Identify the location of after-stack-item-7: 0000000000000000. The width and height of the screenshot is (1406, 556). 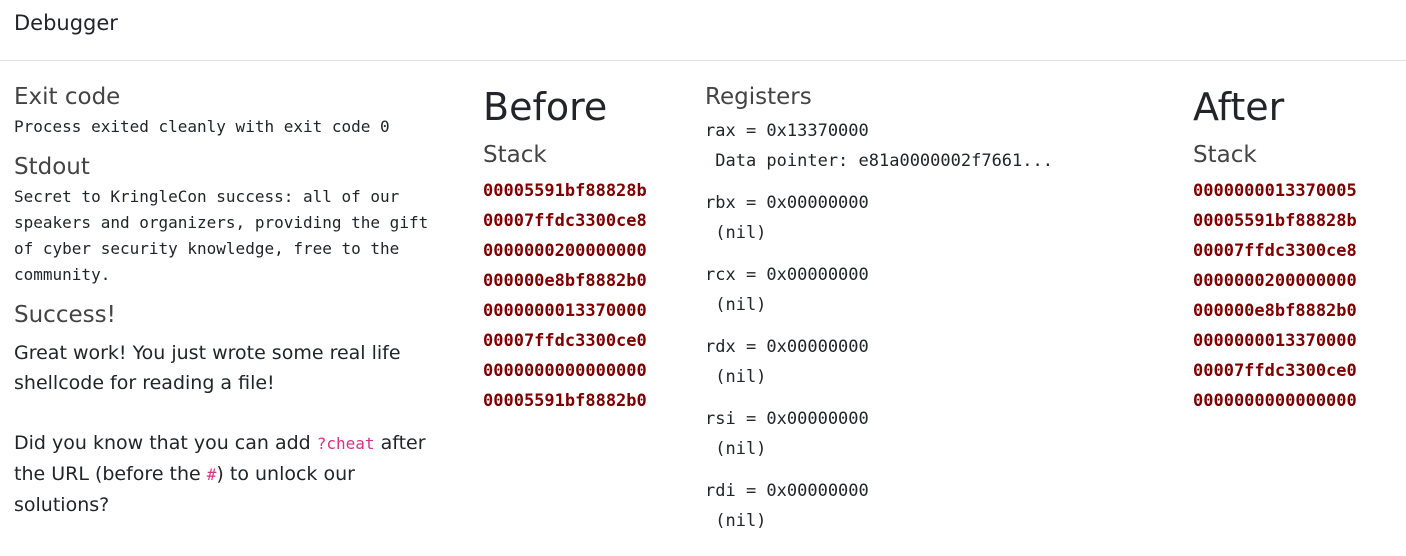
(1275, 401).